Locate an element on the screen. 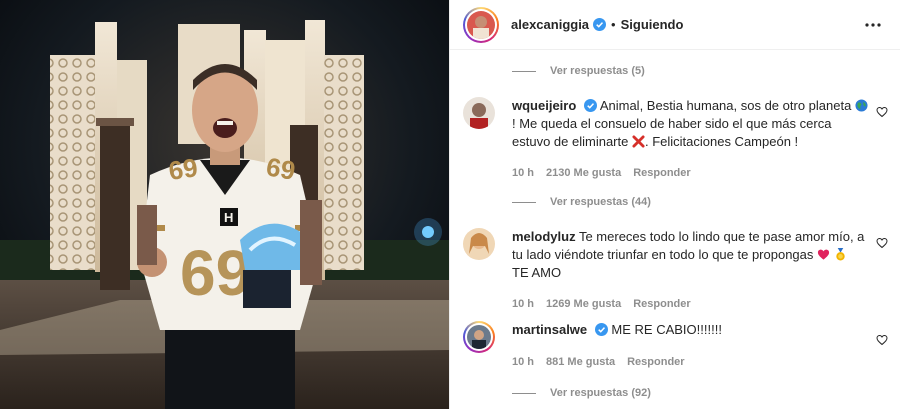  view-replies-label: Ver respuestas (5) is located at coordinates (597, 71).